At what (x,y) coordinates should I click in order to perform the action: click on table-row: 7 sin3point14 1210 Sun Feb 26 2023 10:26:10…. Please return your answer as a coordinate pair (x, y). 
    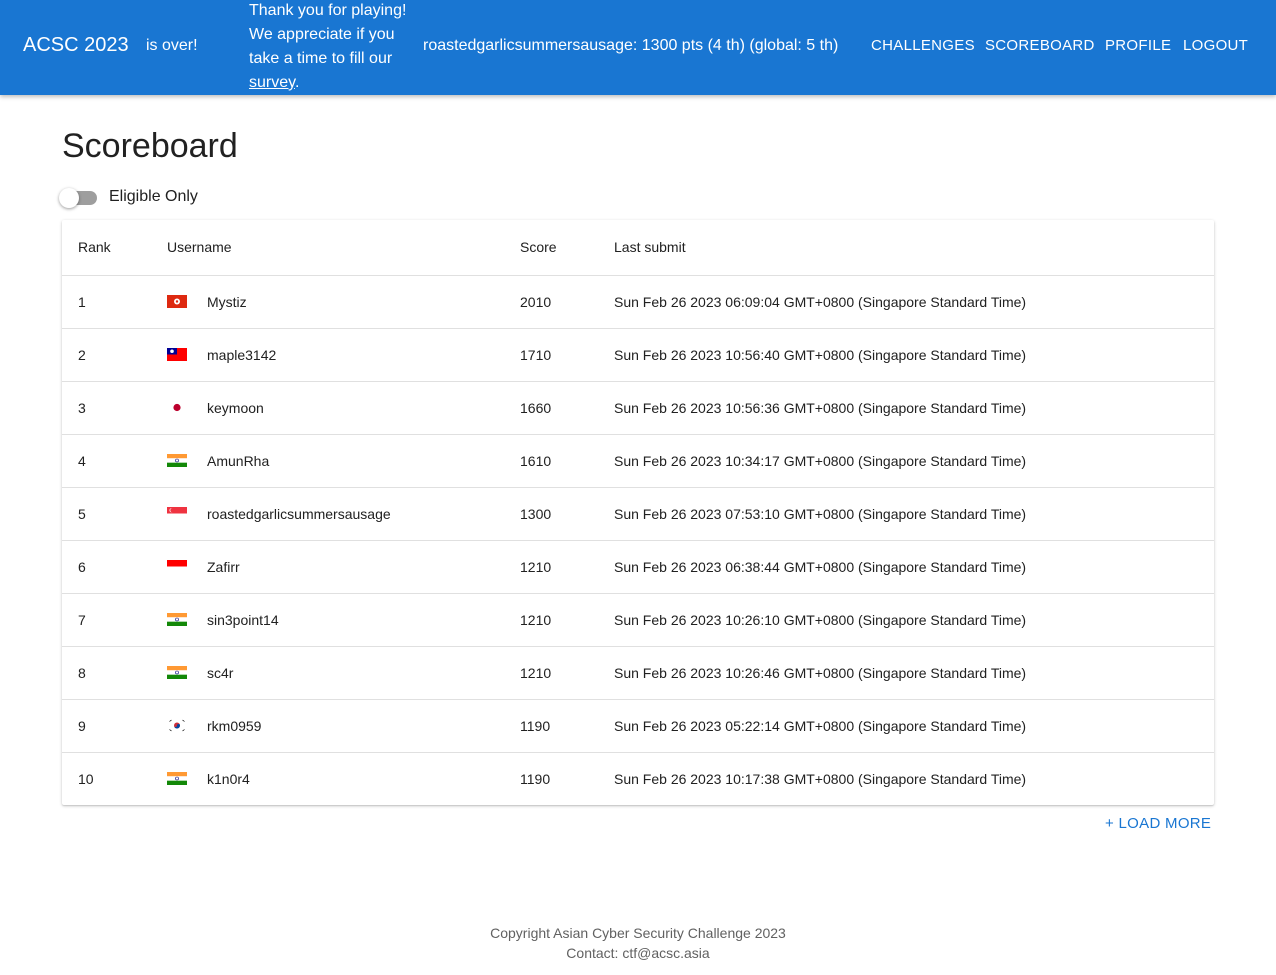
    Looking at the image, I should click on (638, 620).